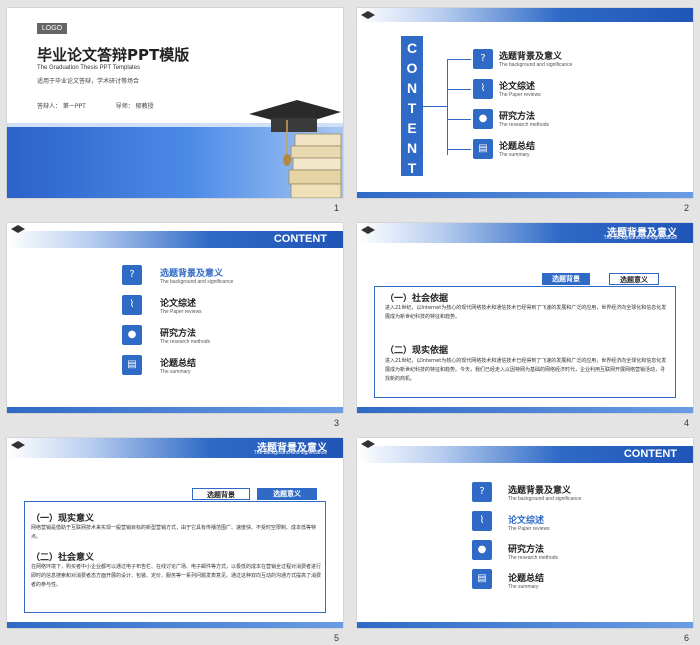 This screenshot has height=645, width=700. I want to click on title-description: 适用于毕业论文答辩，学术研讨等场合, so click(88, 81).